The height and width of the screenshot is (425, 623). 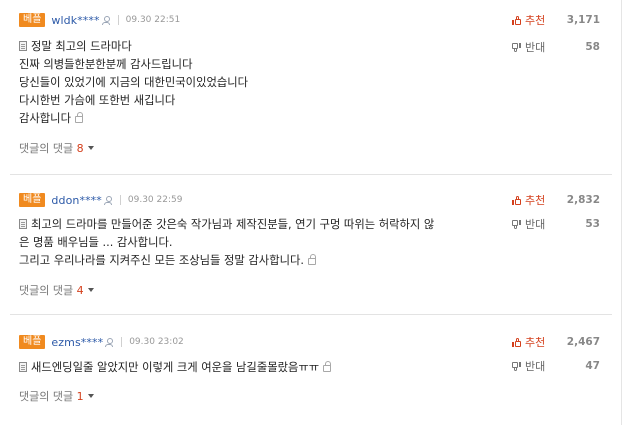 What do you see at coordinates (583, 342) in the screenshot?
I see `upvote-count: 2,467` at bounding box center [583, 342].